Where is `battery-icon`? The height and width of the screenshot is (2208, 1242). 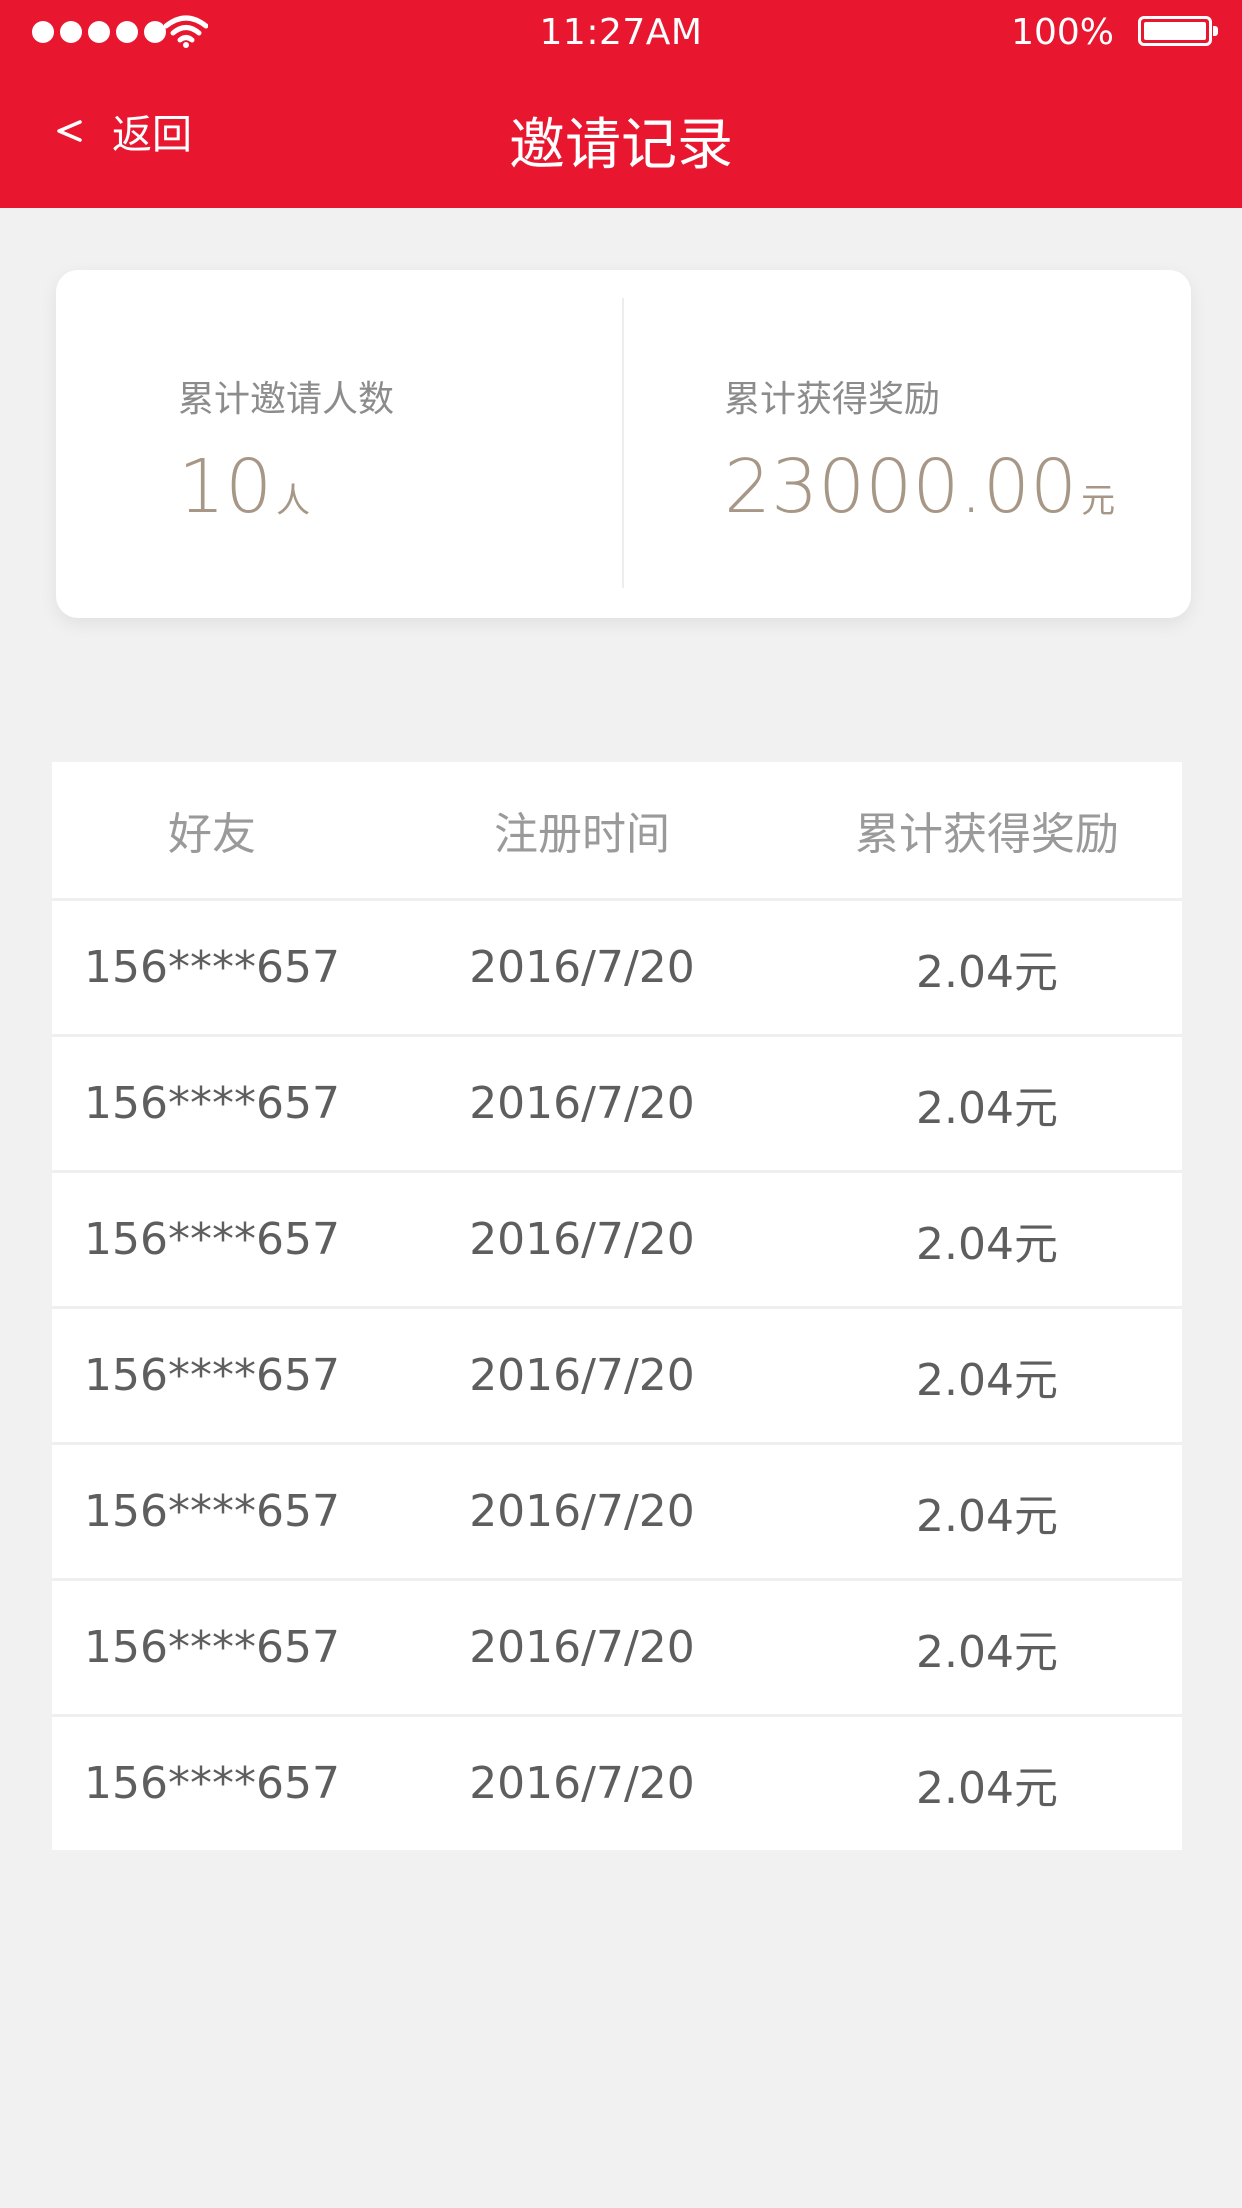
battery-icon is located at coordinates (1178, 31).